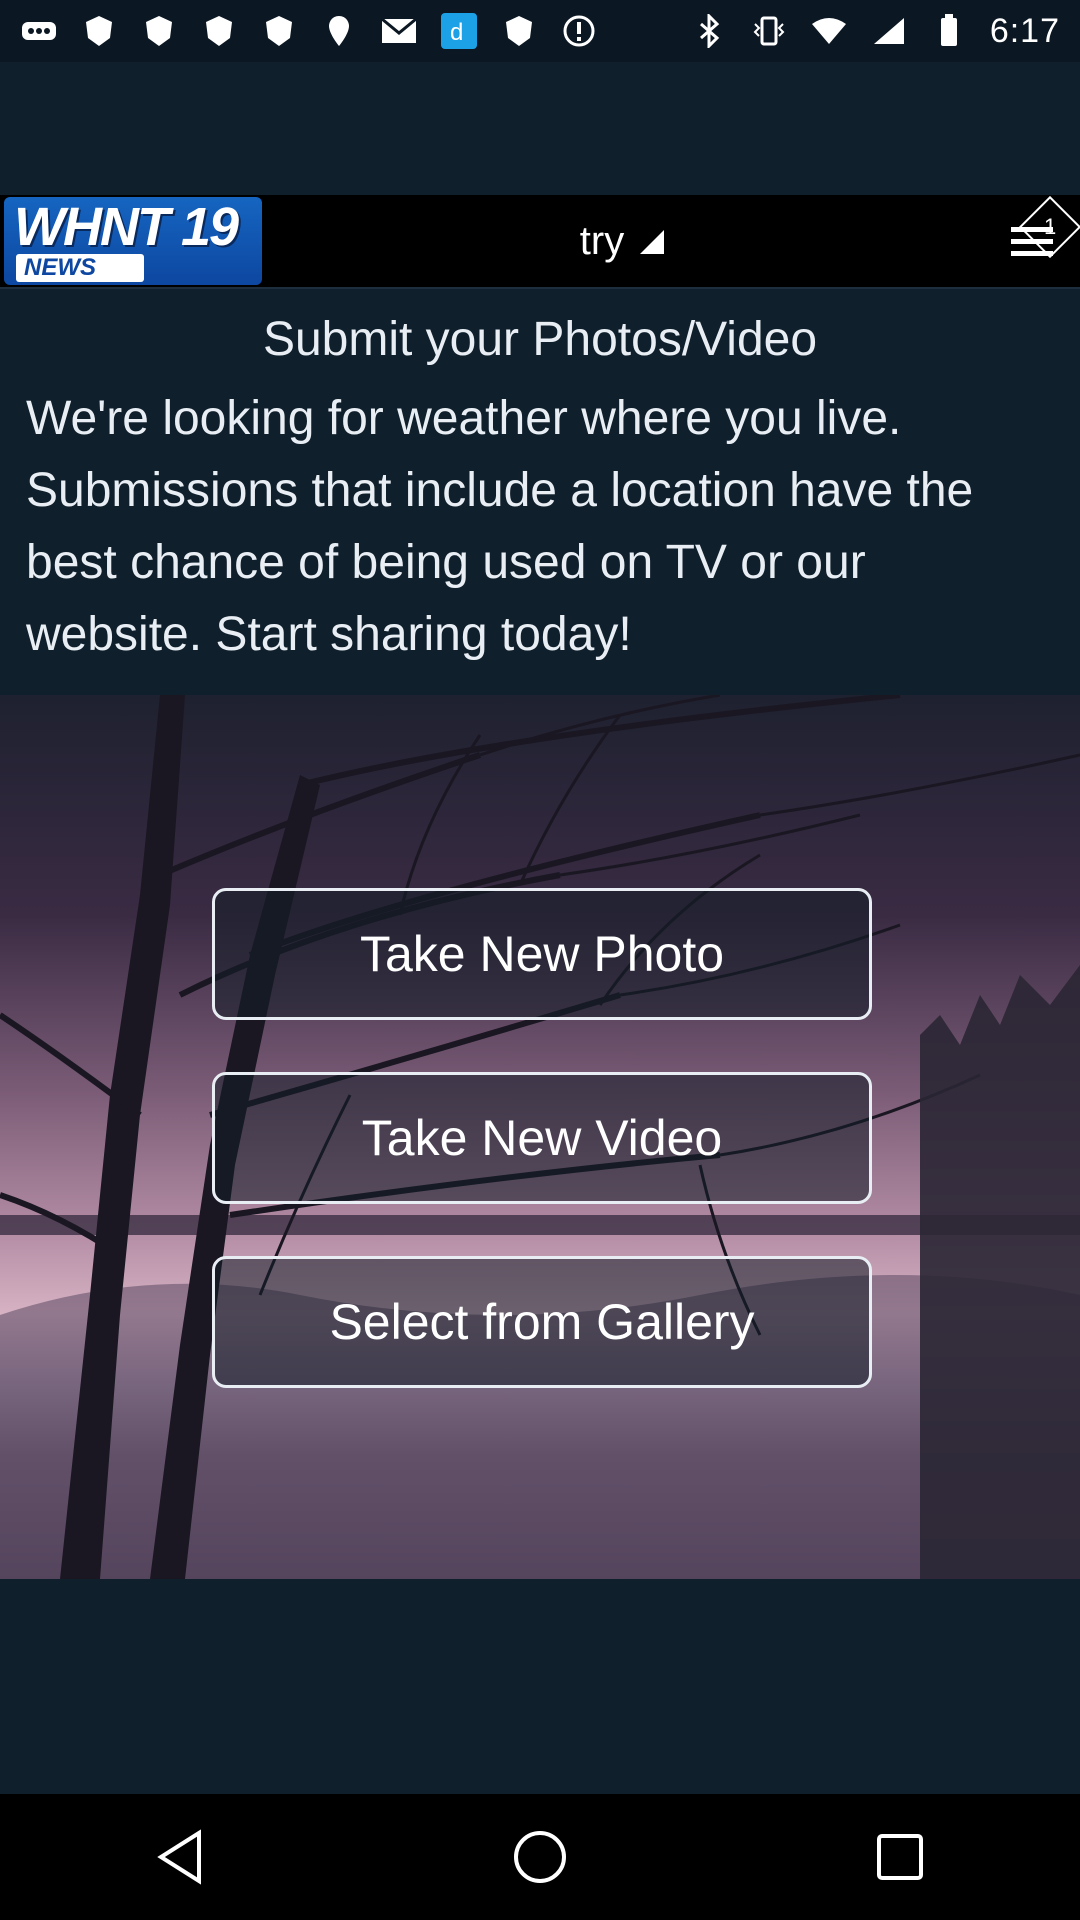  What do you see at coordinates (80, 268) in the screenshot?
I see `logo-text-bottom: NEWS` at bounding box center [80, 268].